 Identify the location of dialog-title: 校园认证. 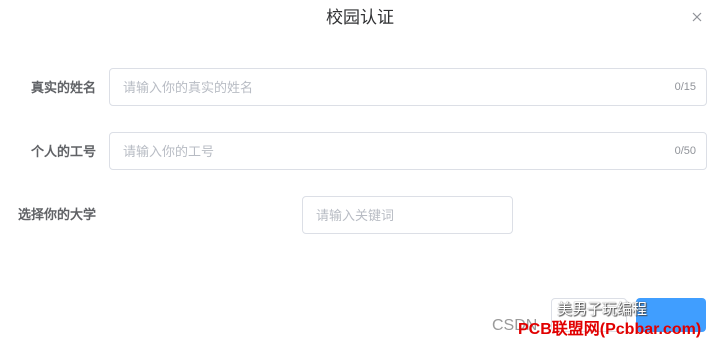
(360, 17).